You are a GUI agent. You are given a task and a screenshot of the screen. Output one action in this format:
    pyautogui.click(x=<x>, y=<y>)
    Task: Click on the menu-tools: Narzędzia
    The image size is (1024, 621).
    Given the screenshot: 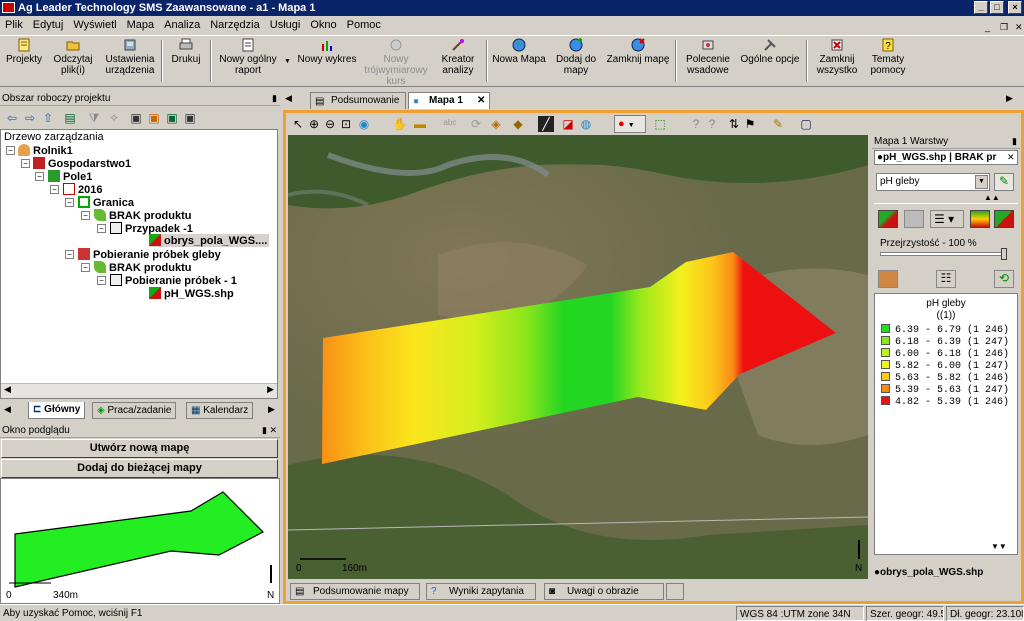 What is the action you would take?
    pyautogui.click(x=235, y=25)
    